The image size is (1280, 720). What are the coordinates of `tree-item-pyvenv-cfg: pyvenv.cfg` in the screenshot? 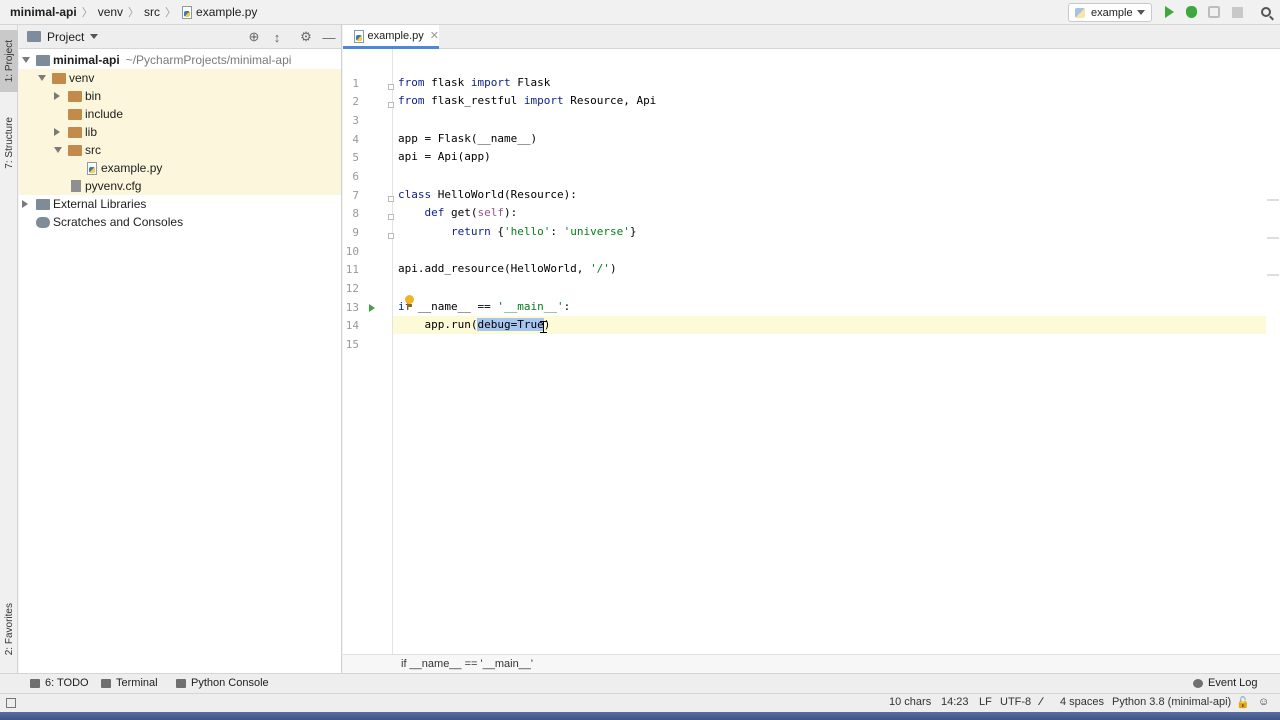 It's located at (180, 186).